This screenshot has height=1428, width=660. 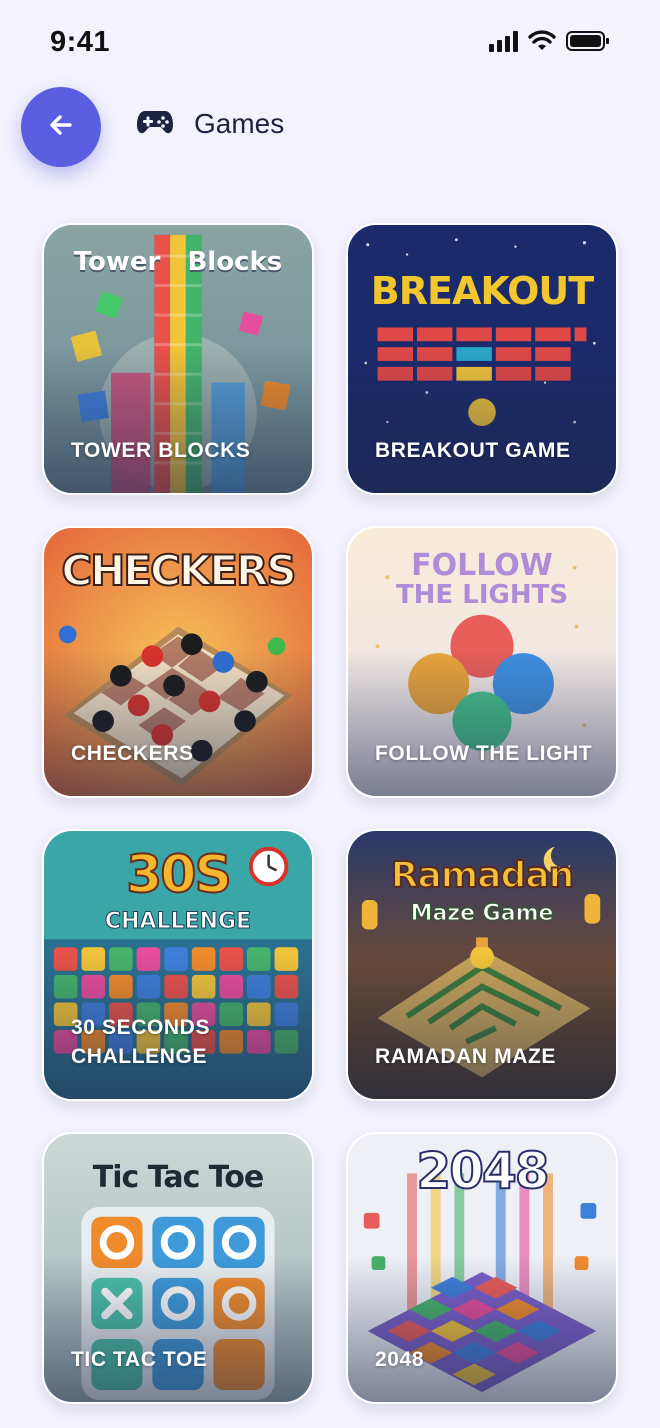 I want to click on game-card-follow-the-light: FOLLOW THE LIGHTS FOLLOW THE LIGHT, so click(x=482, y=662).